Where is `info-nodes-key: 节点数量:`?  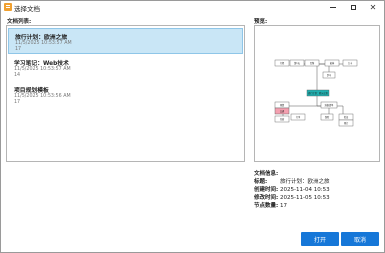
info-nodes-key: 节点数量: is located at coordinates (266, 206).